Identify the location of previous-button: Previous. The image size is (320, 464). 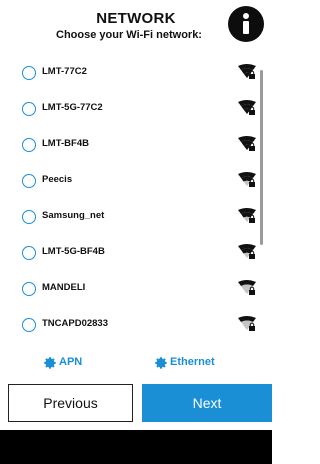
(70, 403).